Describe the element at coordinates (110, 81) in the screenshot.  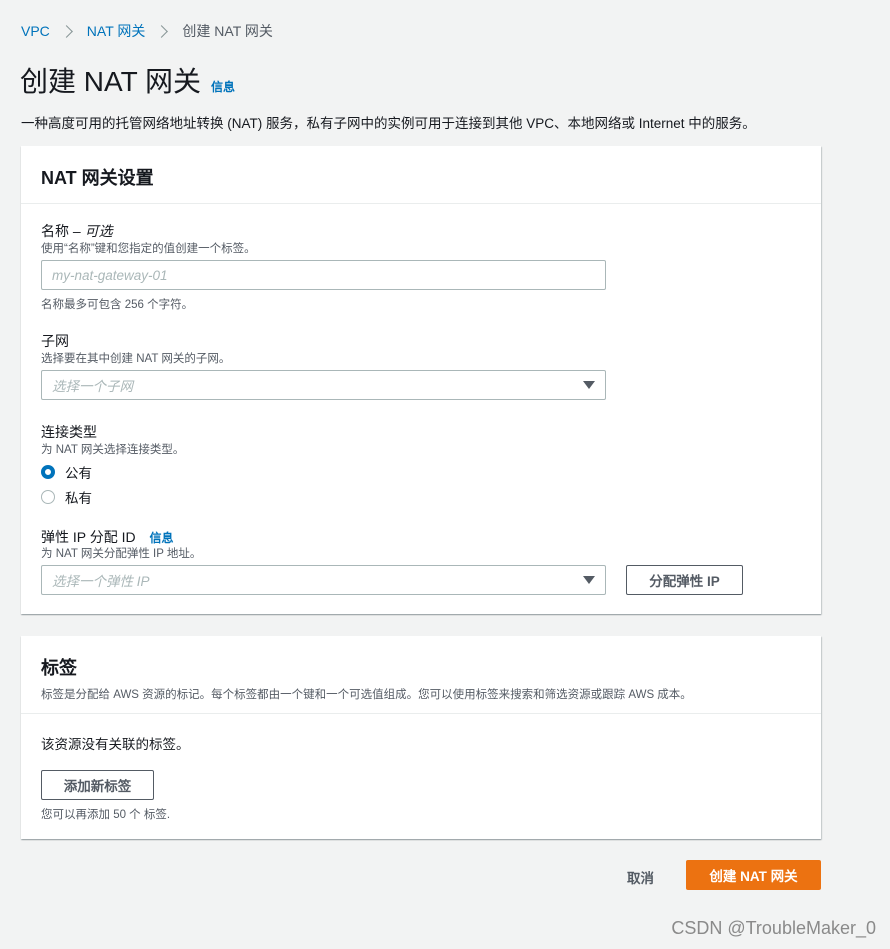
I see `page-title: 创建 NAT 网关` at that location.